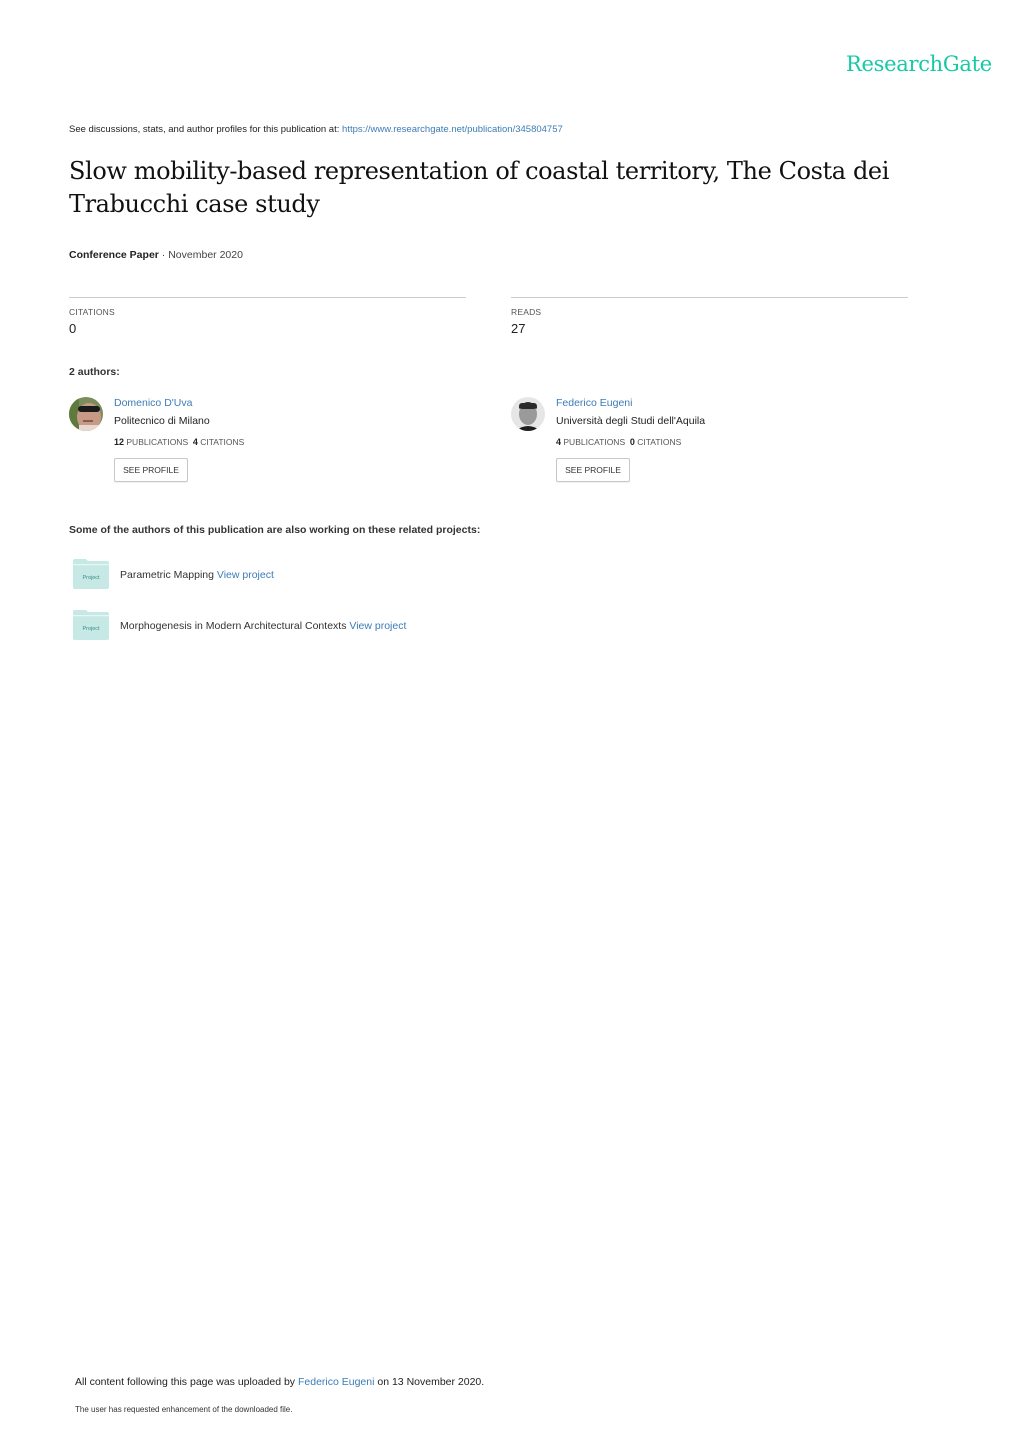 This screenshot has width=1020, height=1441. What do you see at coordinates (195, 442) in the screenshot?
I see `author-citations-count: 4` at bounding box center [195, 442].